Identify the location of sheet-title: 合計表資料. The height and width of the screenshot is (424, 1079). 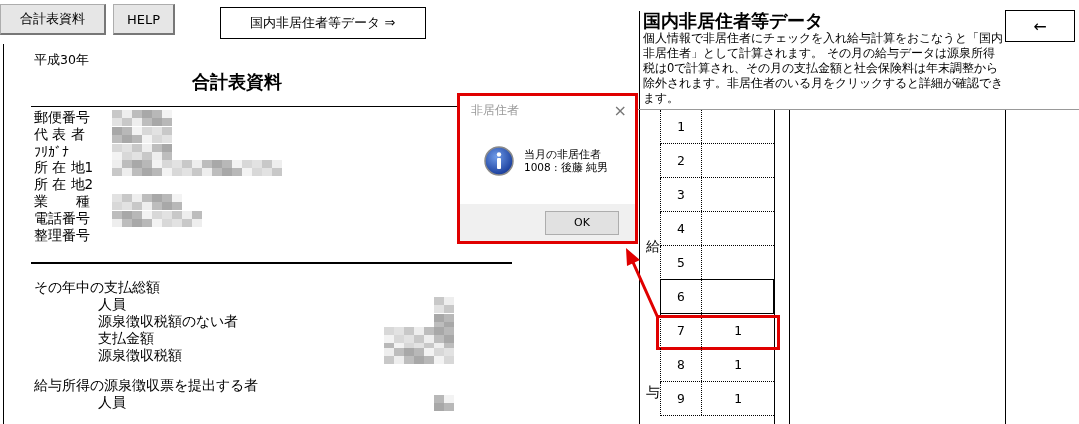
(237, 81).